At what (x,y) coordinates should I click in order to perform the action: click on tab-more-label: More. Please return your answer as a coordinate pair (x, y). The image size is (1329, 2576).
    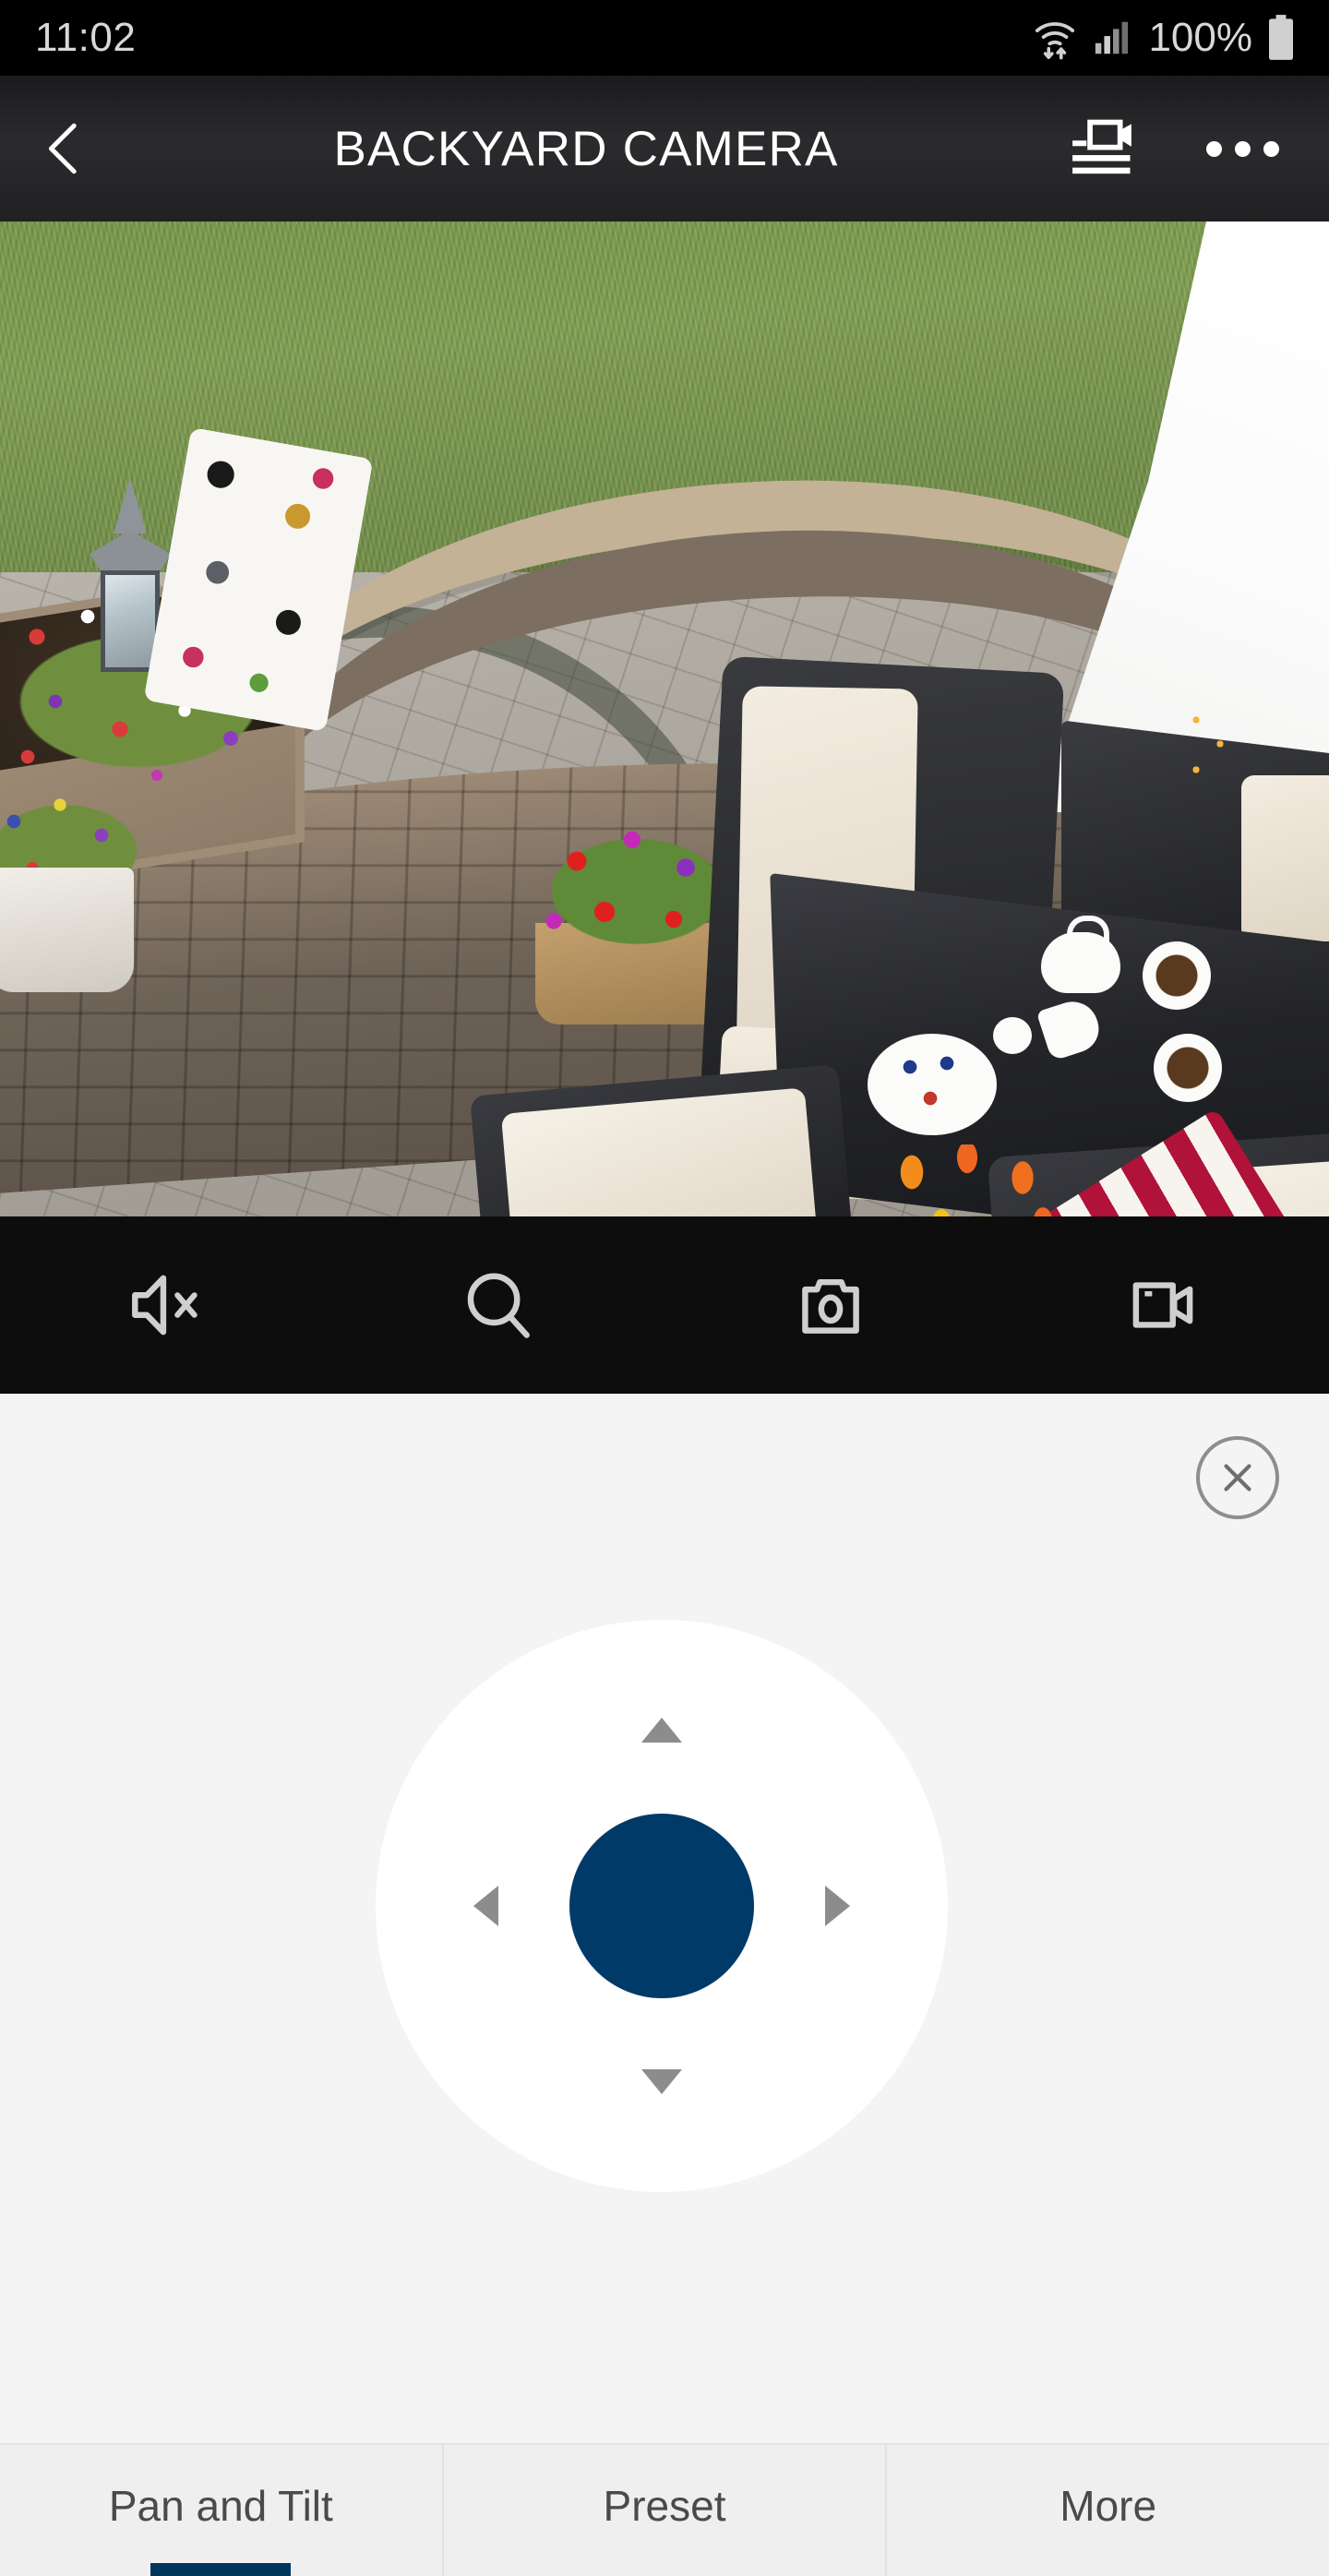
    Looking at the image, I should click on (1109, 2506).